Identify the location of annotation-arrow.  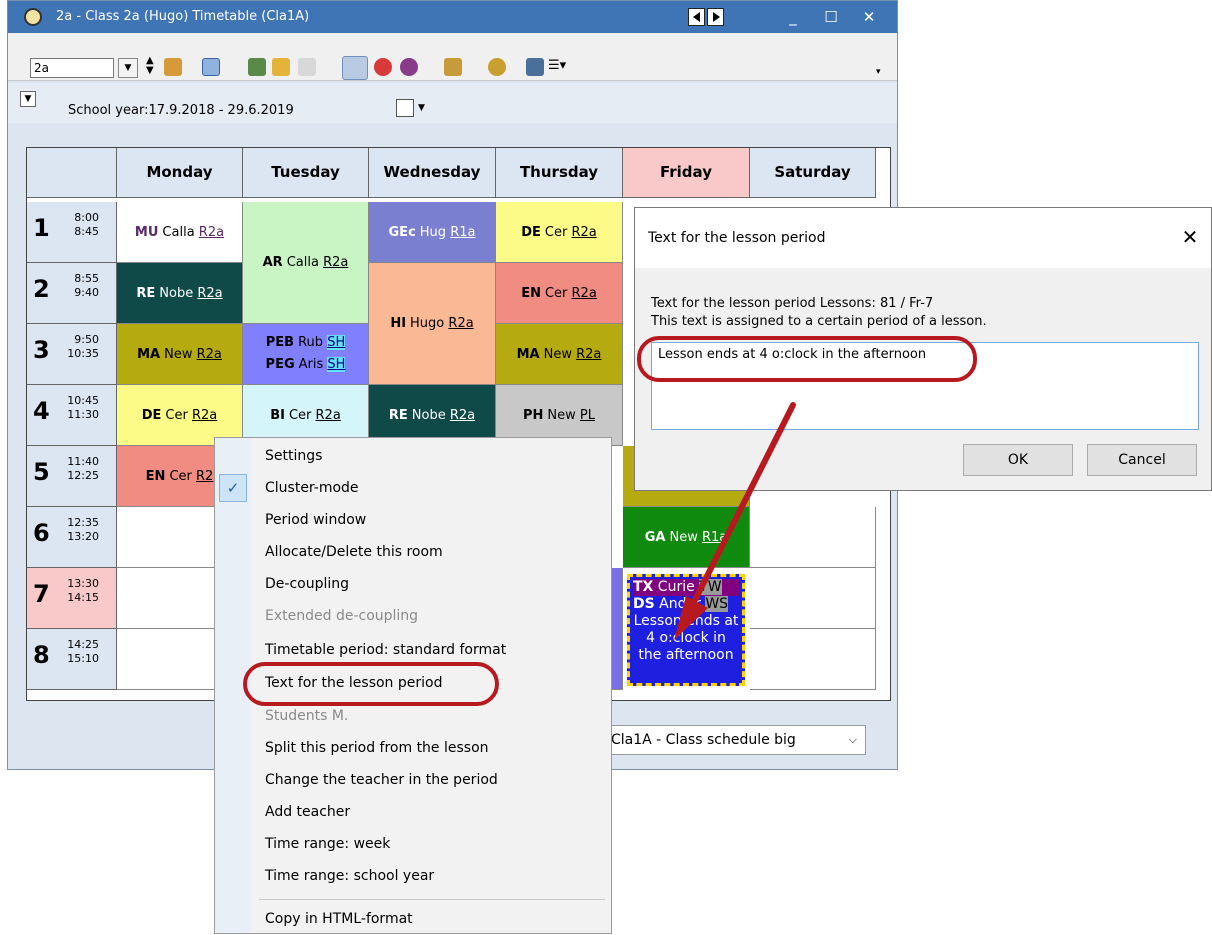
(735, 521).